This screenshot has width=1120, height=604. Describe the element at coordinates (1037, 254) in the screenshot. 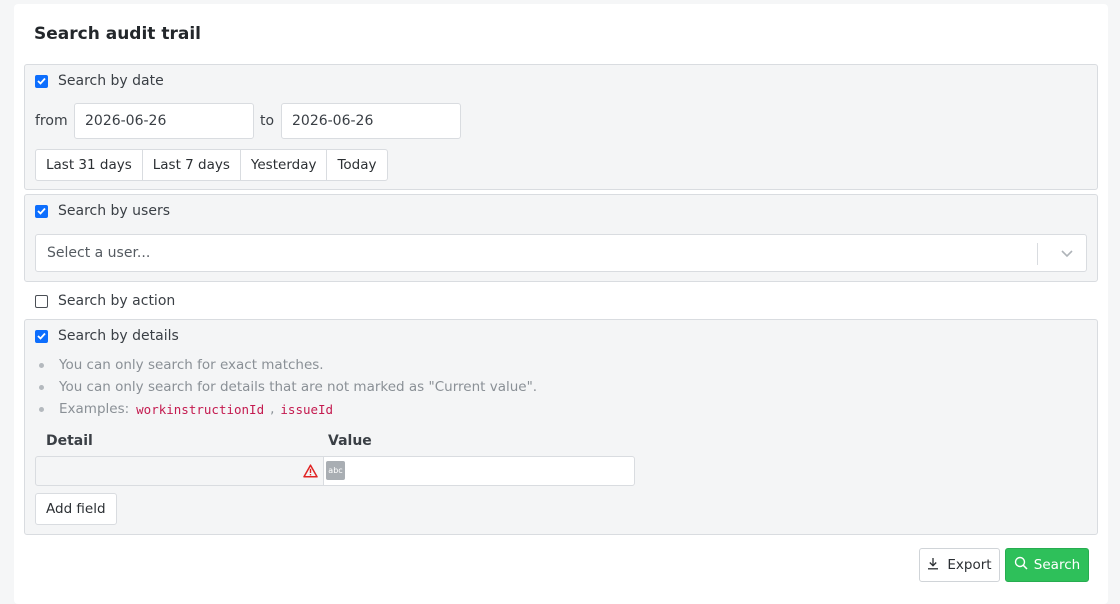

I see `select-separator` at that location.